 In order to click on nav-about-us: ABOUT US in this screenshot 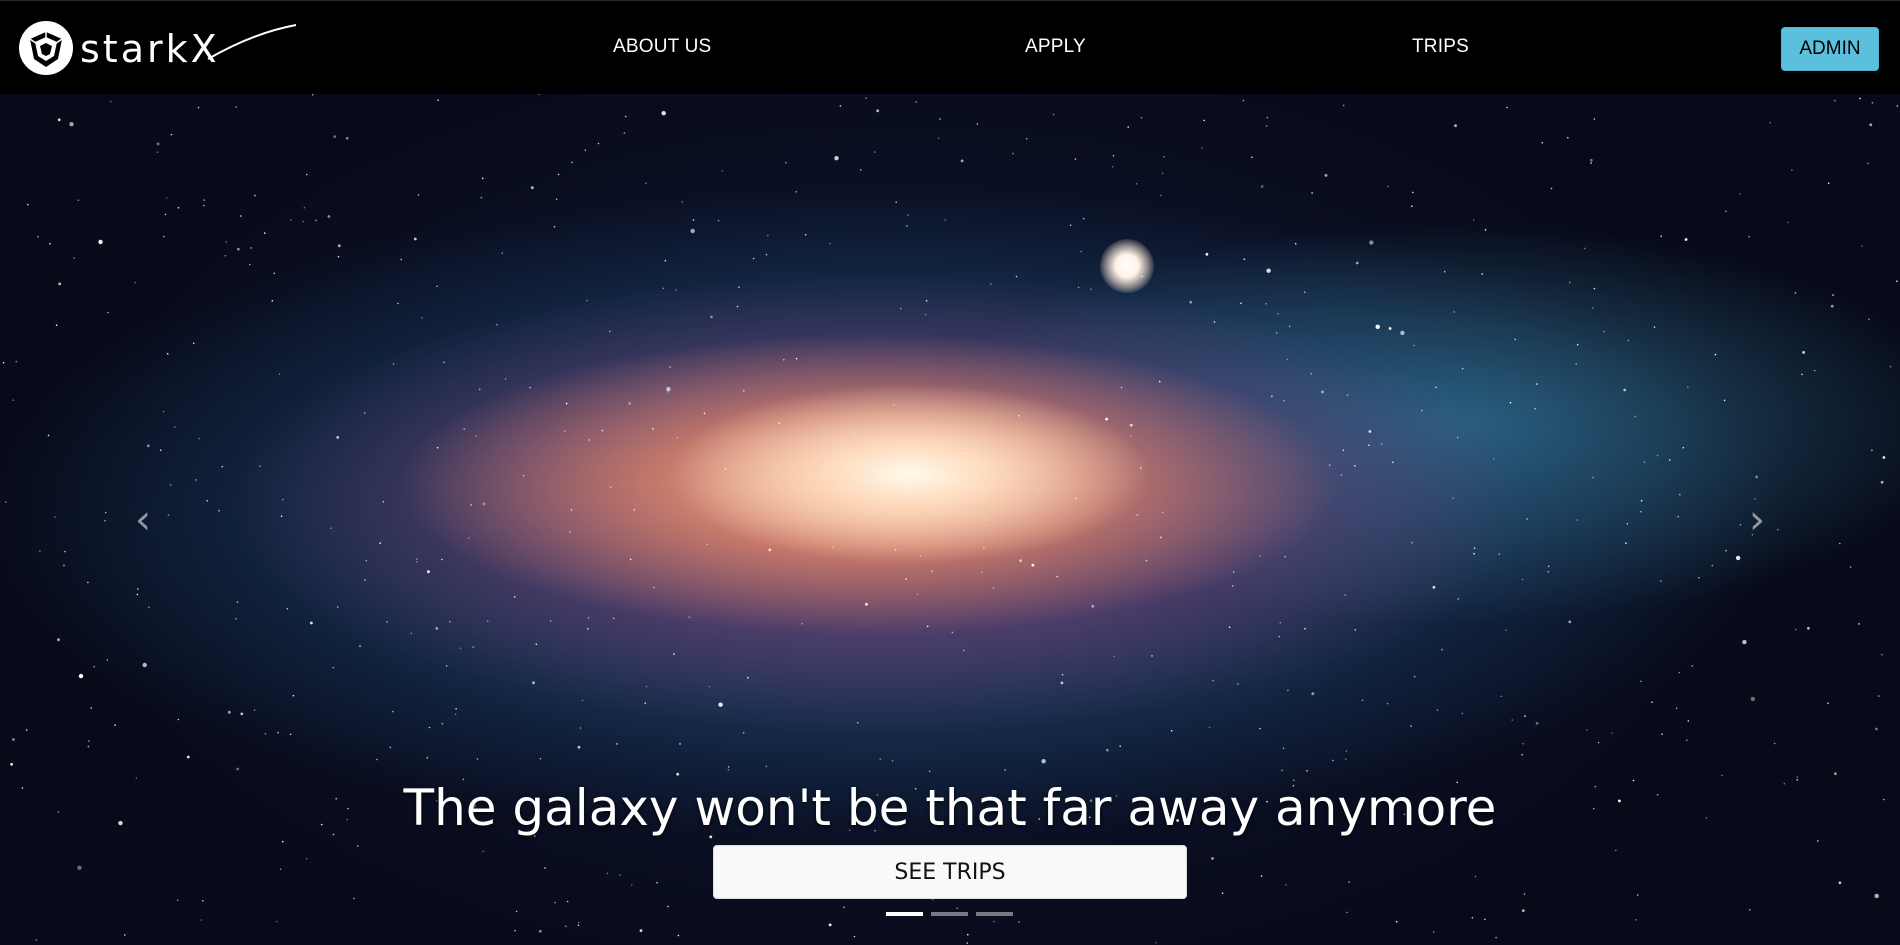, I will do `click(662, 47)`.